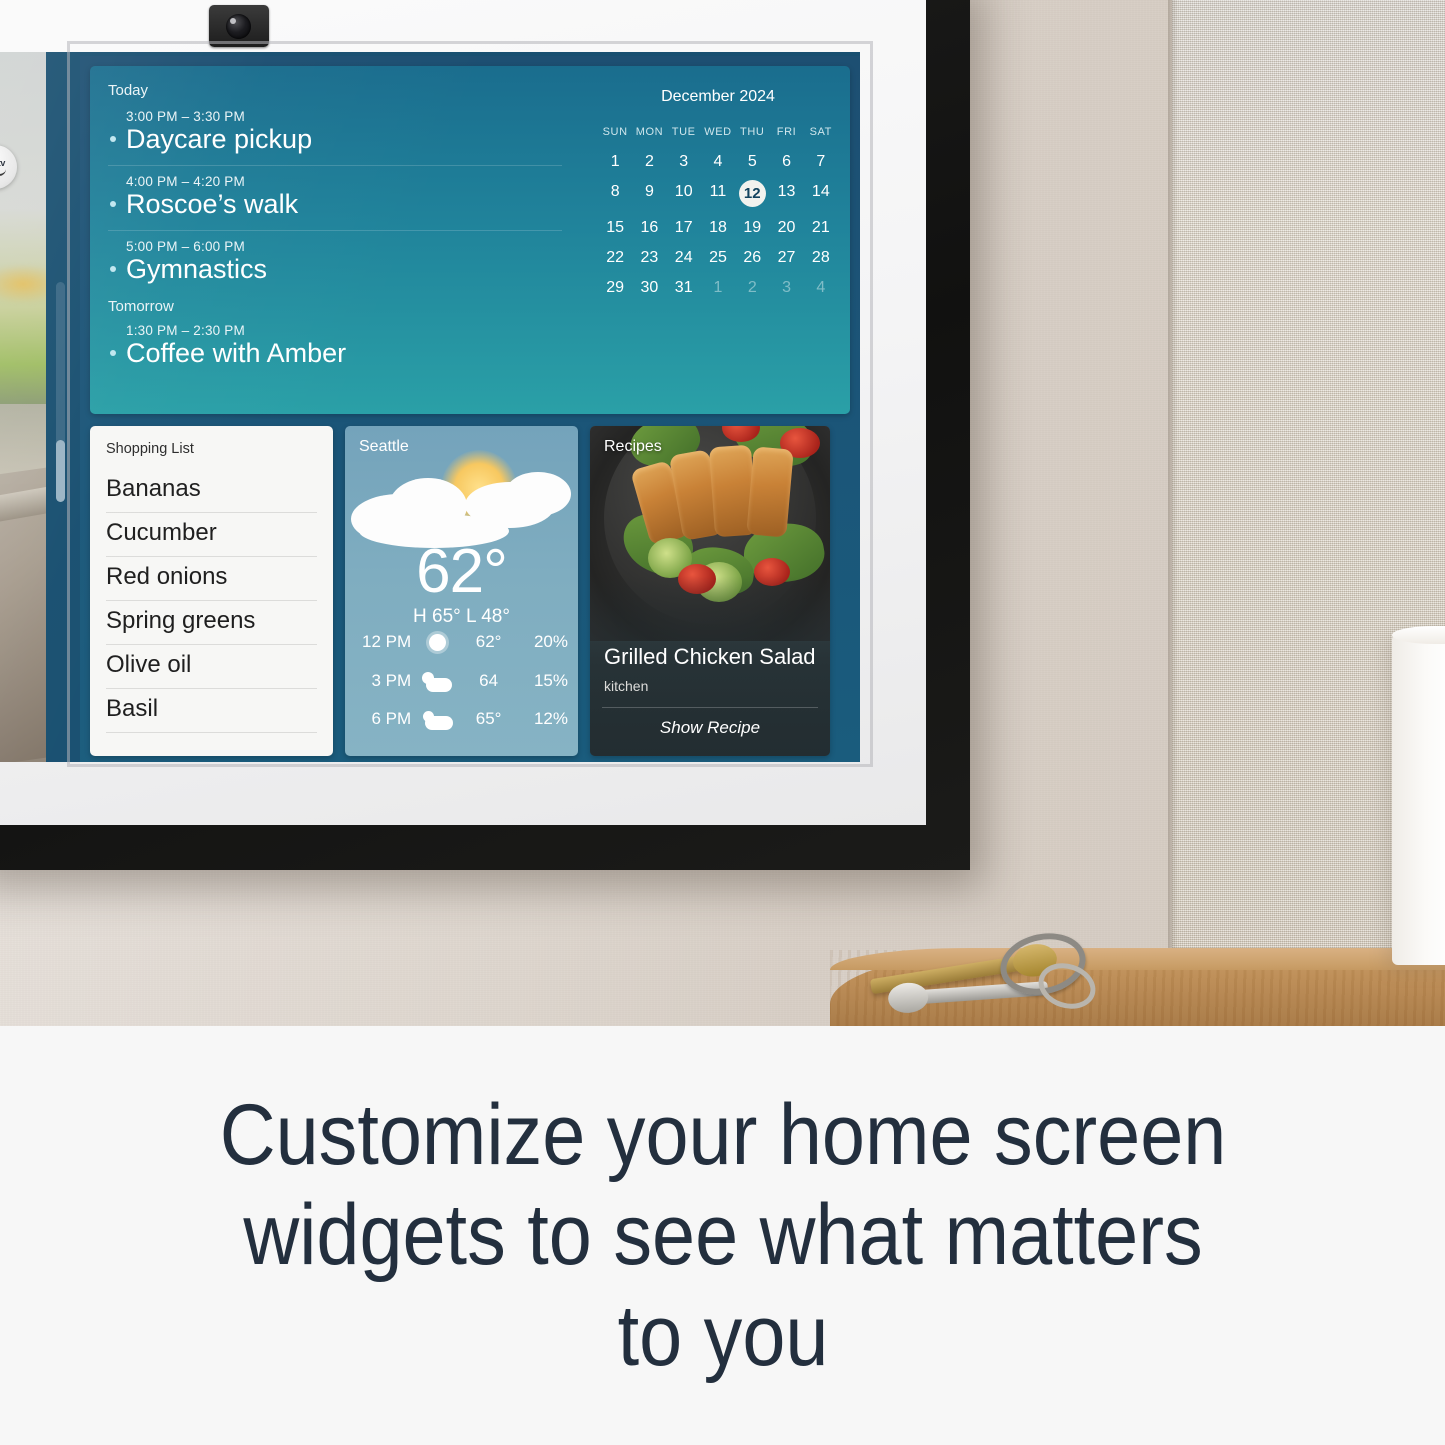  Describe the element at coordinates (1173, 513) in the screenshot. I see `linen-panel-shadow` at that location.